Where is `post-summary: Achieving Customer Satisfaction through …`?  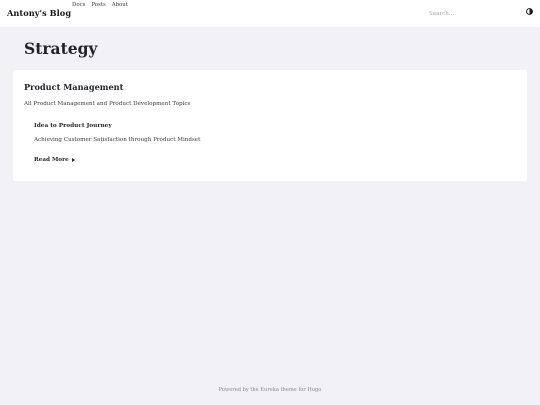
post-summary: Achieving Customer Satisfaction through … is located at coordinates (117, 140).